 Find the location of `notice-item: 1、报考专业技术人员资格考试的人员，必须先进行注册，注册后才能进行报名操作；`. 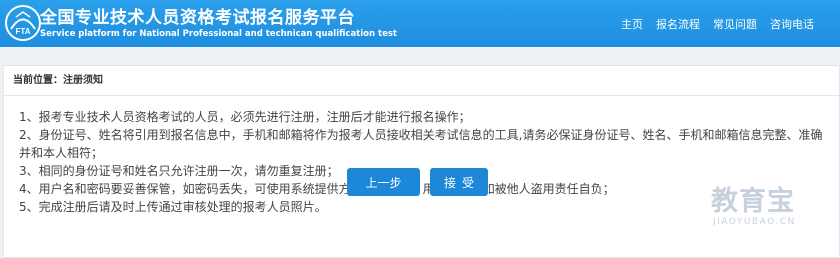

notice-item: 1、报考专业技术人员资格考试的人员，必须先进行注册，注册后才能进行报名操作； is located at coordinates (245, 117).